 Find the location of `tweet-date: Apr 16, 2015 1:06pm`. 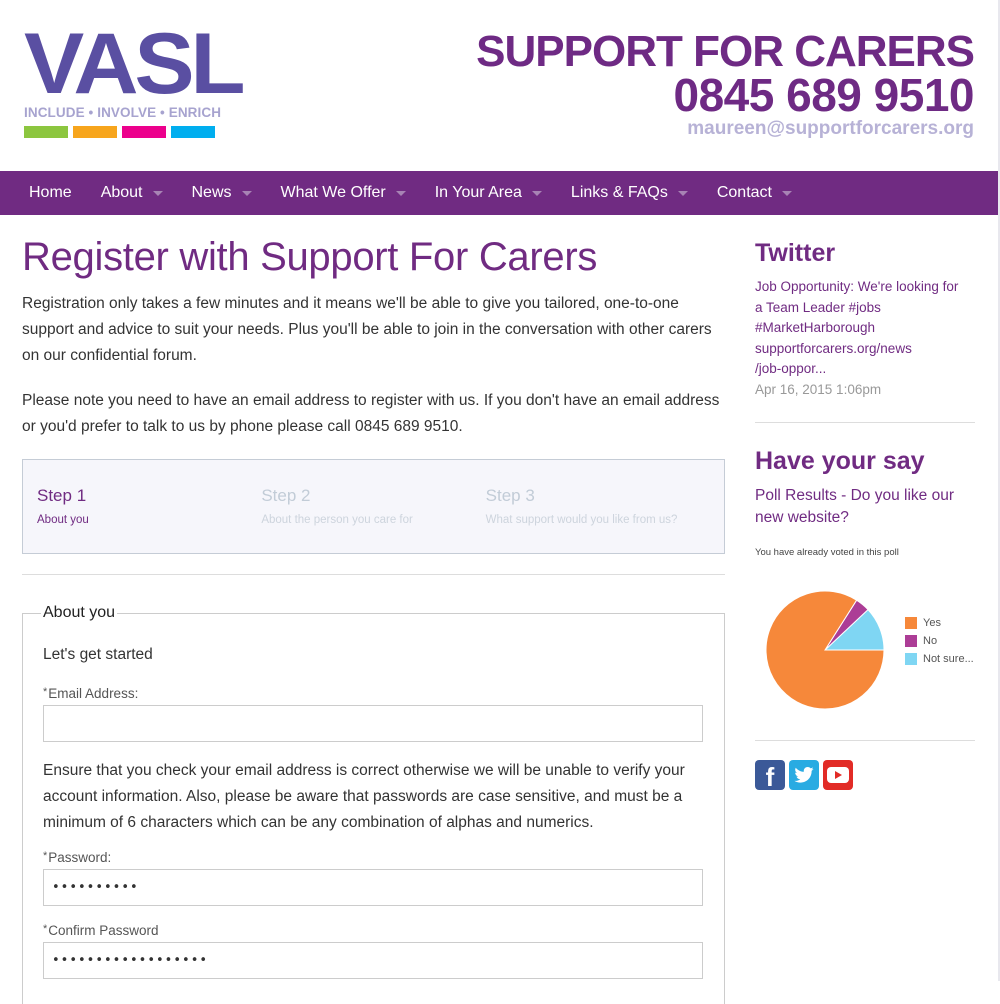

tweet-date: Apr 16, 2015 1:06pm is located at coordinates (865, 390).